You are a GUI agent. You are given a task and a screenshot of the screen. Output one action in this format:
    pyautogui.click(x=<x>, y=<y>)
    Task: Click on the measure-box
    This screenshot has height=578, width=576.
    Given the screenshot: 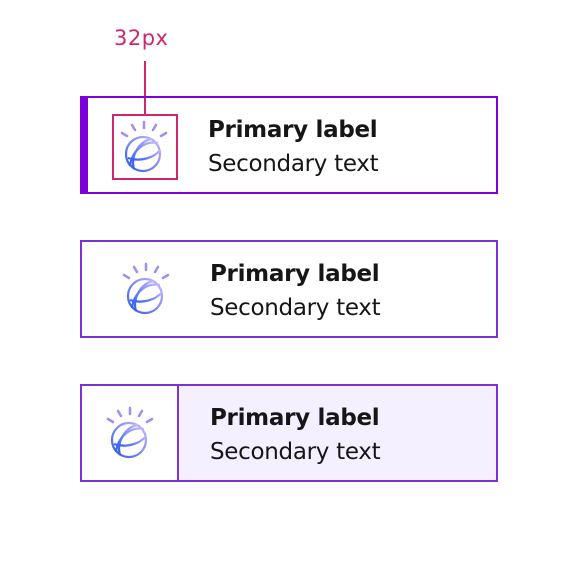 What is the action you would take?
    pyautogui.click(x=145, y=147)
    